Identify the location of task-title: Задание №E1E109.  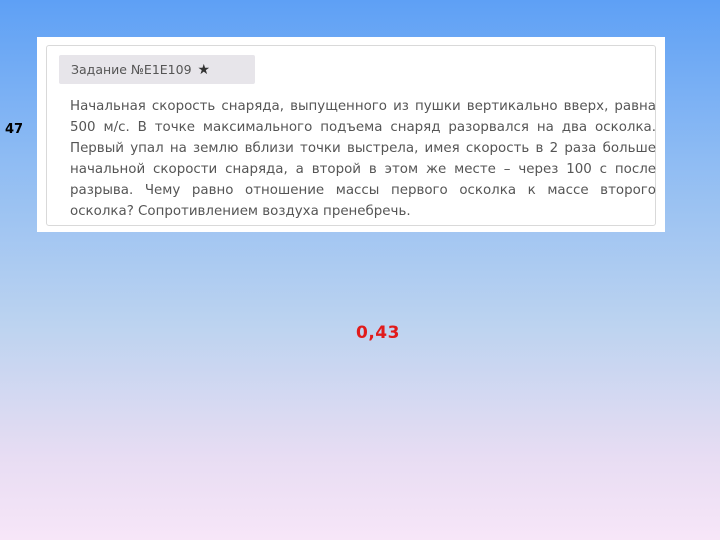
(131, 69).